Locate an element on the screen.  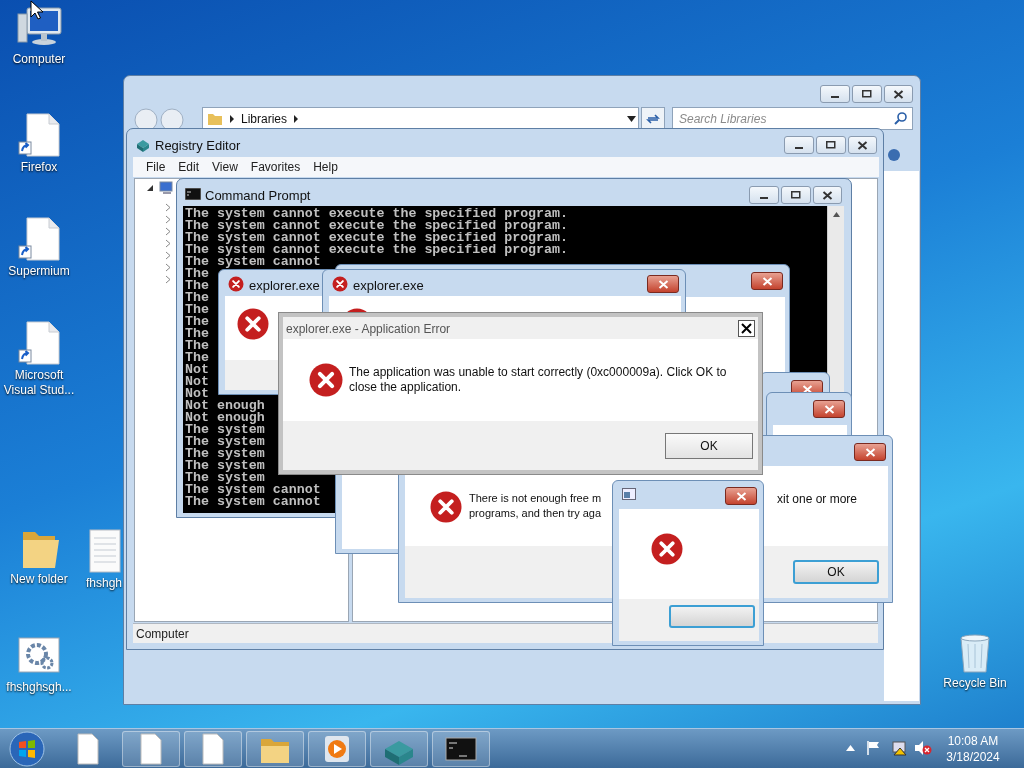
show-hidden-icons-icon is located at coordinates (850, 748).